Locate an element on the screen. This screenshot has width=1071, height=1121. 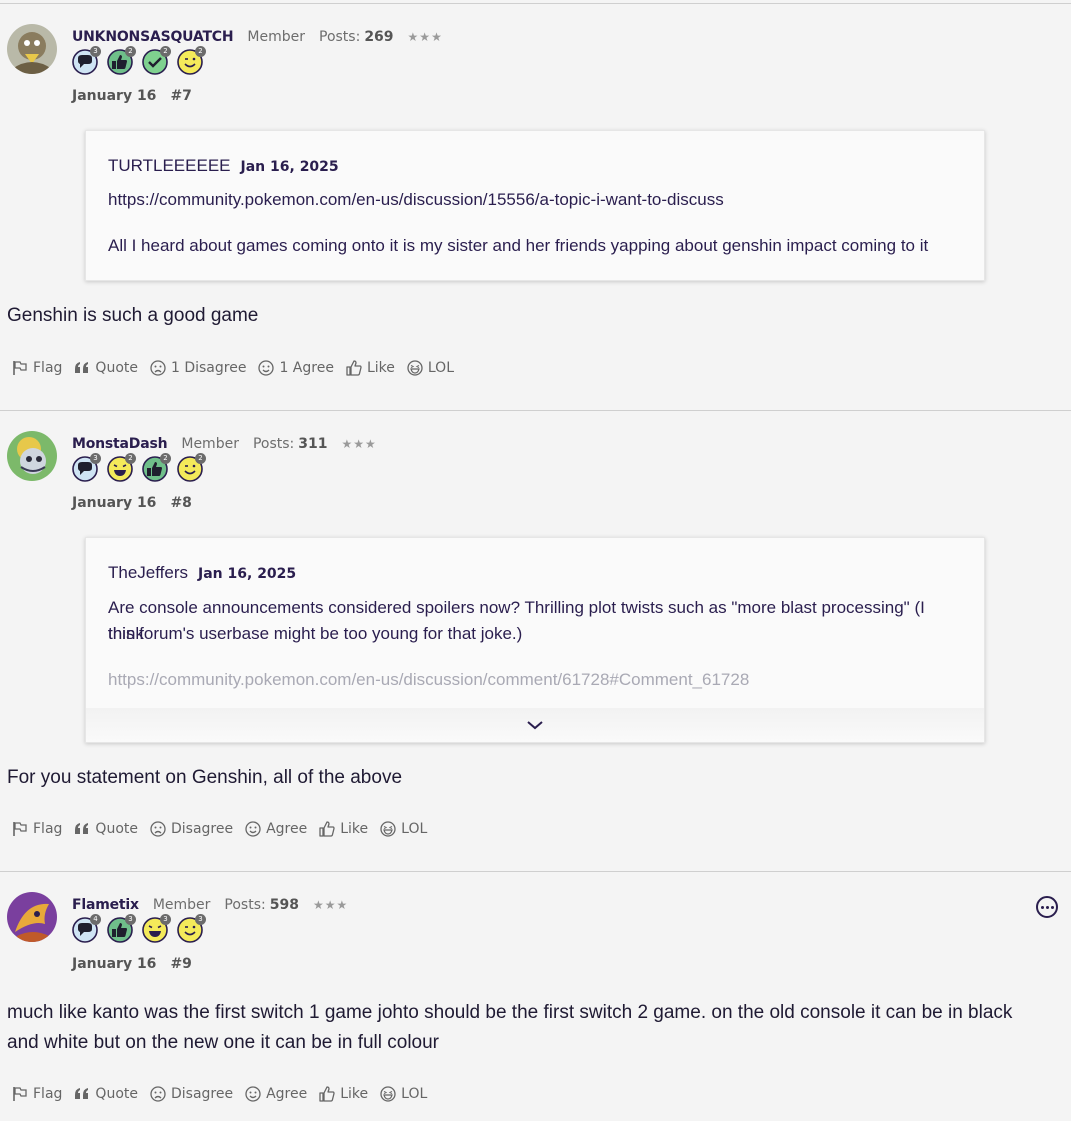
quote-author: TheJeffers is located at coordinates (148, 573).